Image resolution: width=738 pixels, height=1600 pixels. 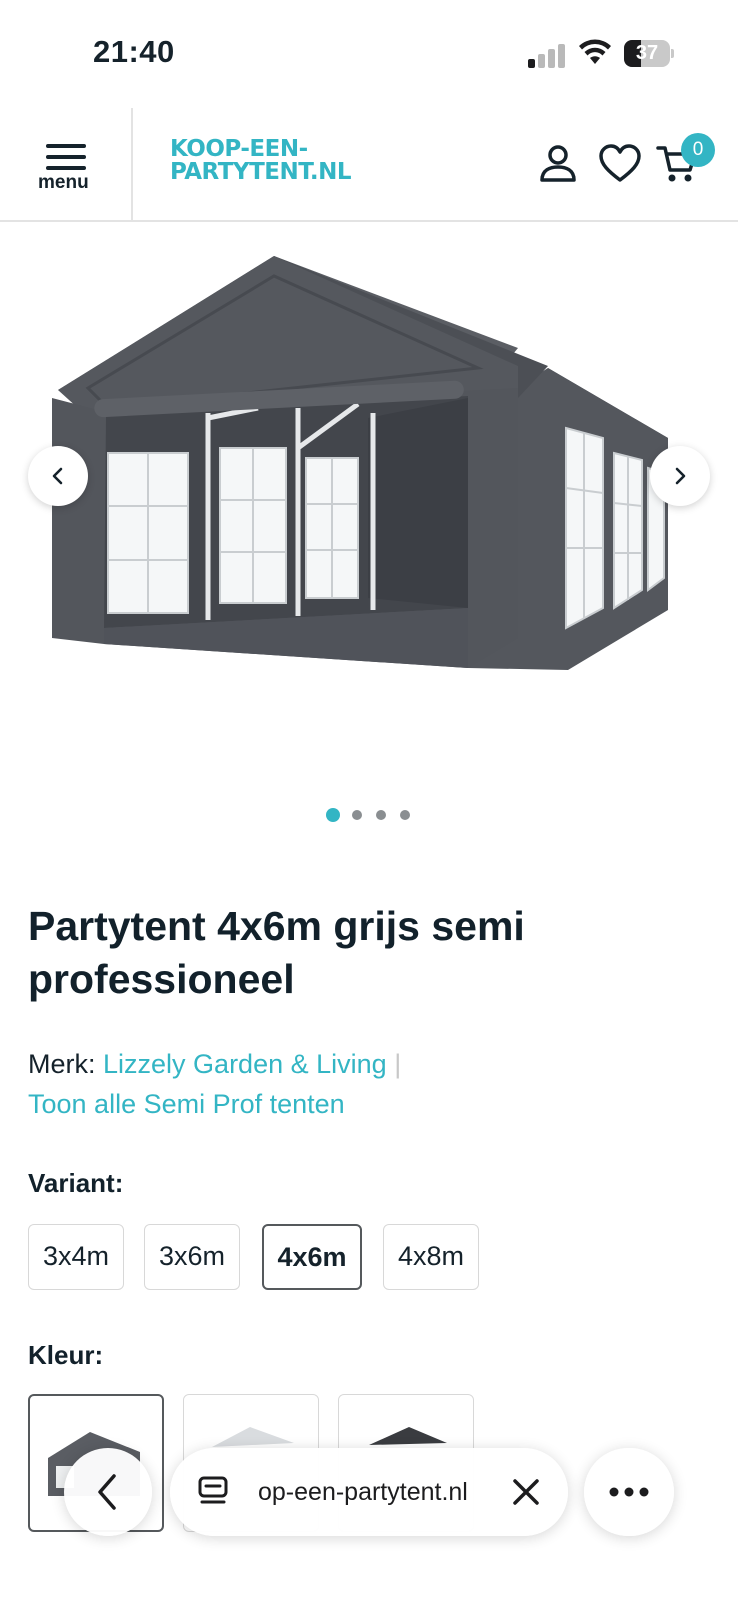 I want to click on logo-line-1: KOOP-EEN-, so click(x=239, y=149).